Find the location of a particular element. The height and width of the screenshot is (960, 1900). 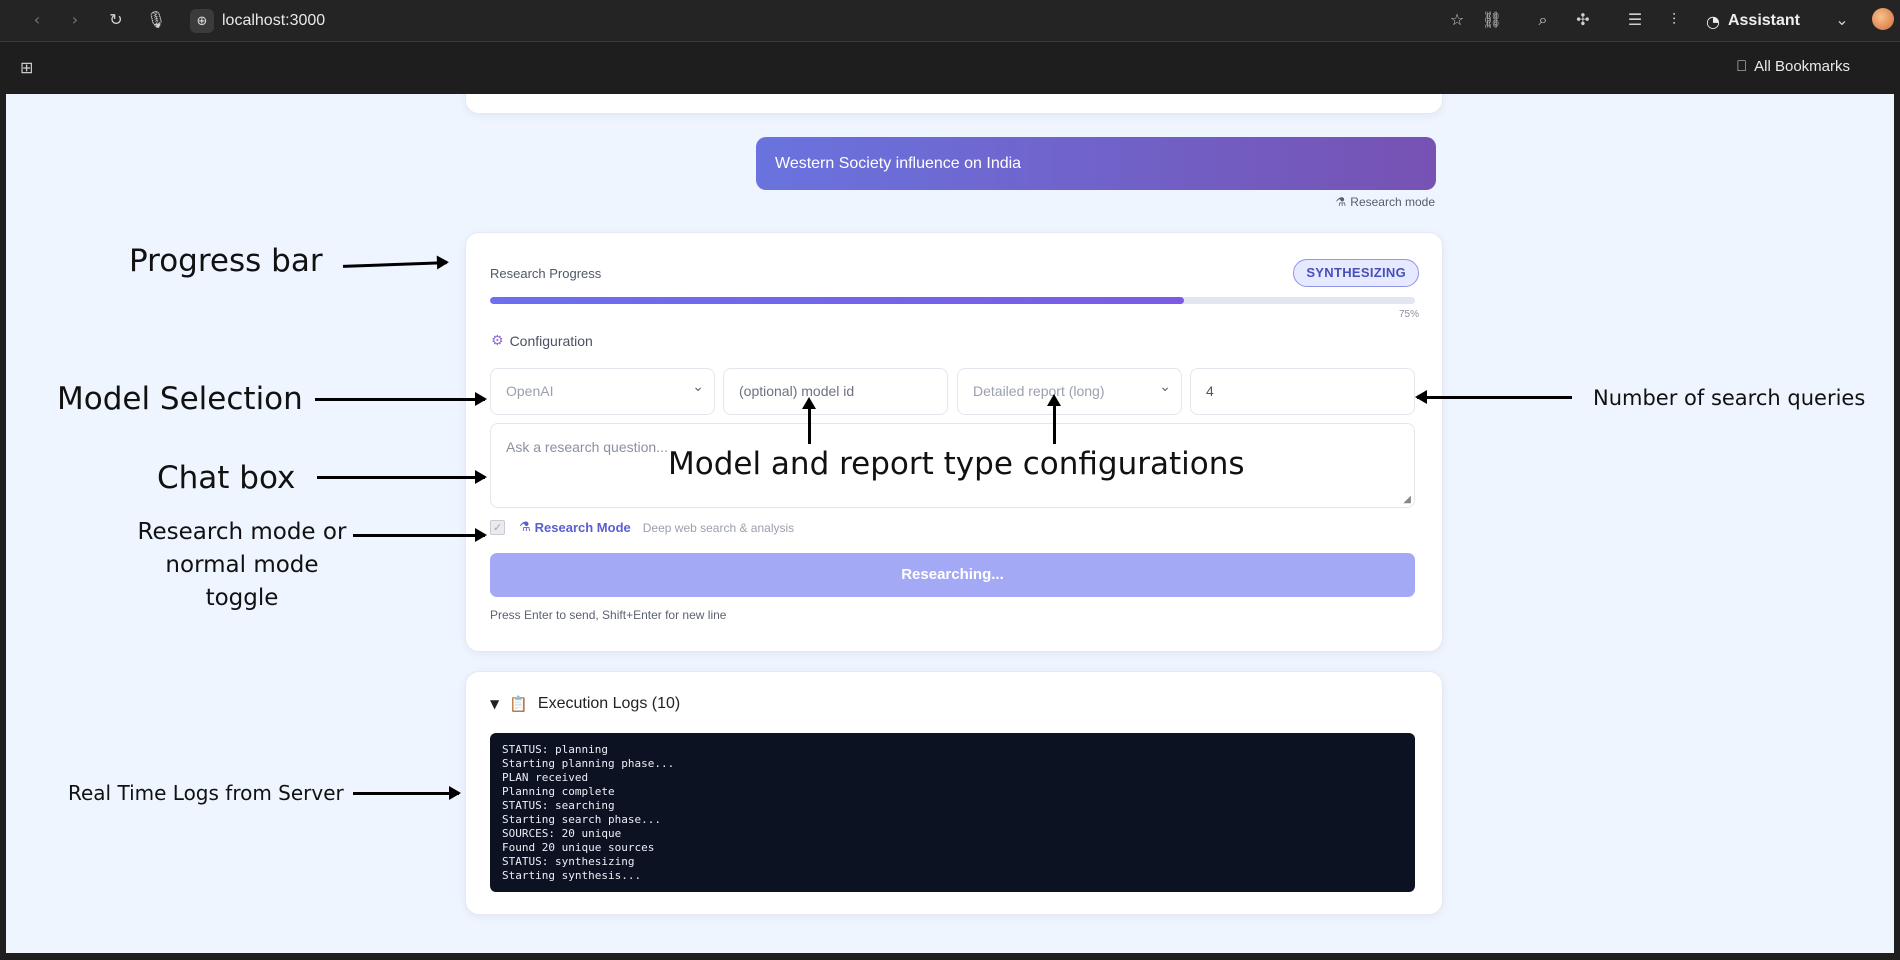

gear-icon: ⚙ is located at coordinates (497, 341).